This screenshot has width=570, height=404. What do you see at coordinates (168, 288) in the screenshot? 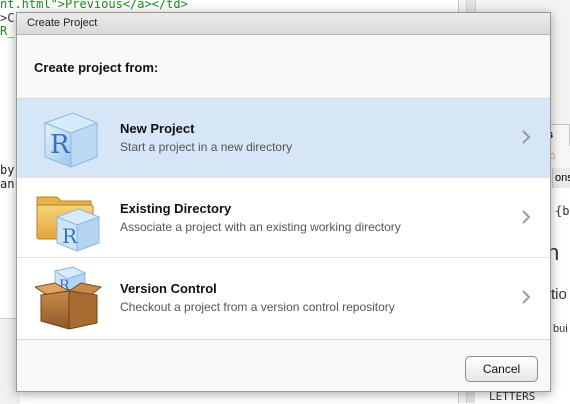
I see `option-title: Version Control` at bounding box center [168, 288].